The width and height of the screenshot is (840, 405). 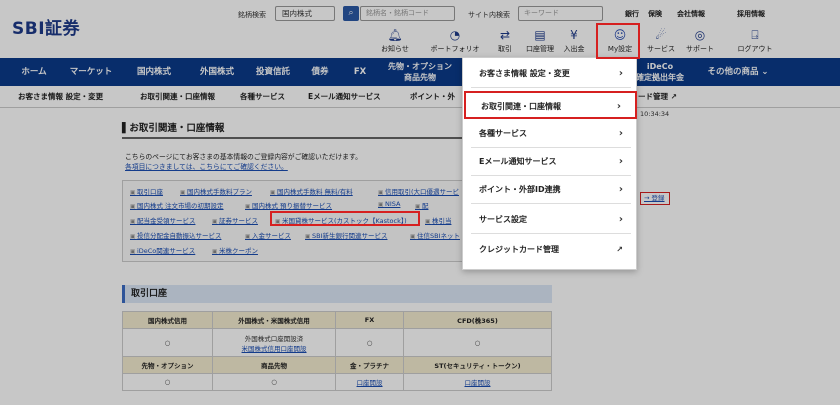 I want to click on nav-ideco: iDeCo 確定拠出年金, so click(x=660, y=72).